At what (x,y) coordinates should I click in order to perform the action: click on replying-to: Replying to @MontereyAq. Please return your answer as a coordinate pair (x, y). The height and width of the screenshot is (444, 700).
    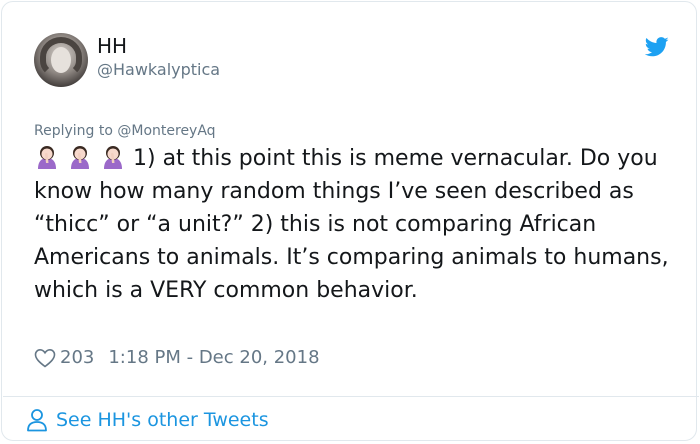
    Looking at the image, I should click on (125, 131).